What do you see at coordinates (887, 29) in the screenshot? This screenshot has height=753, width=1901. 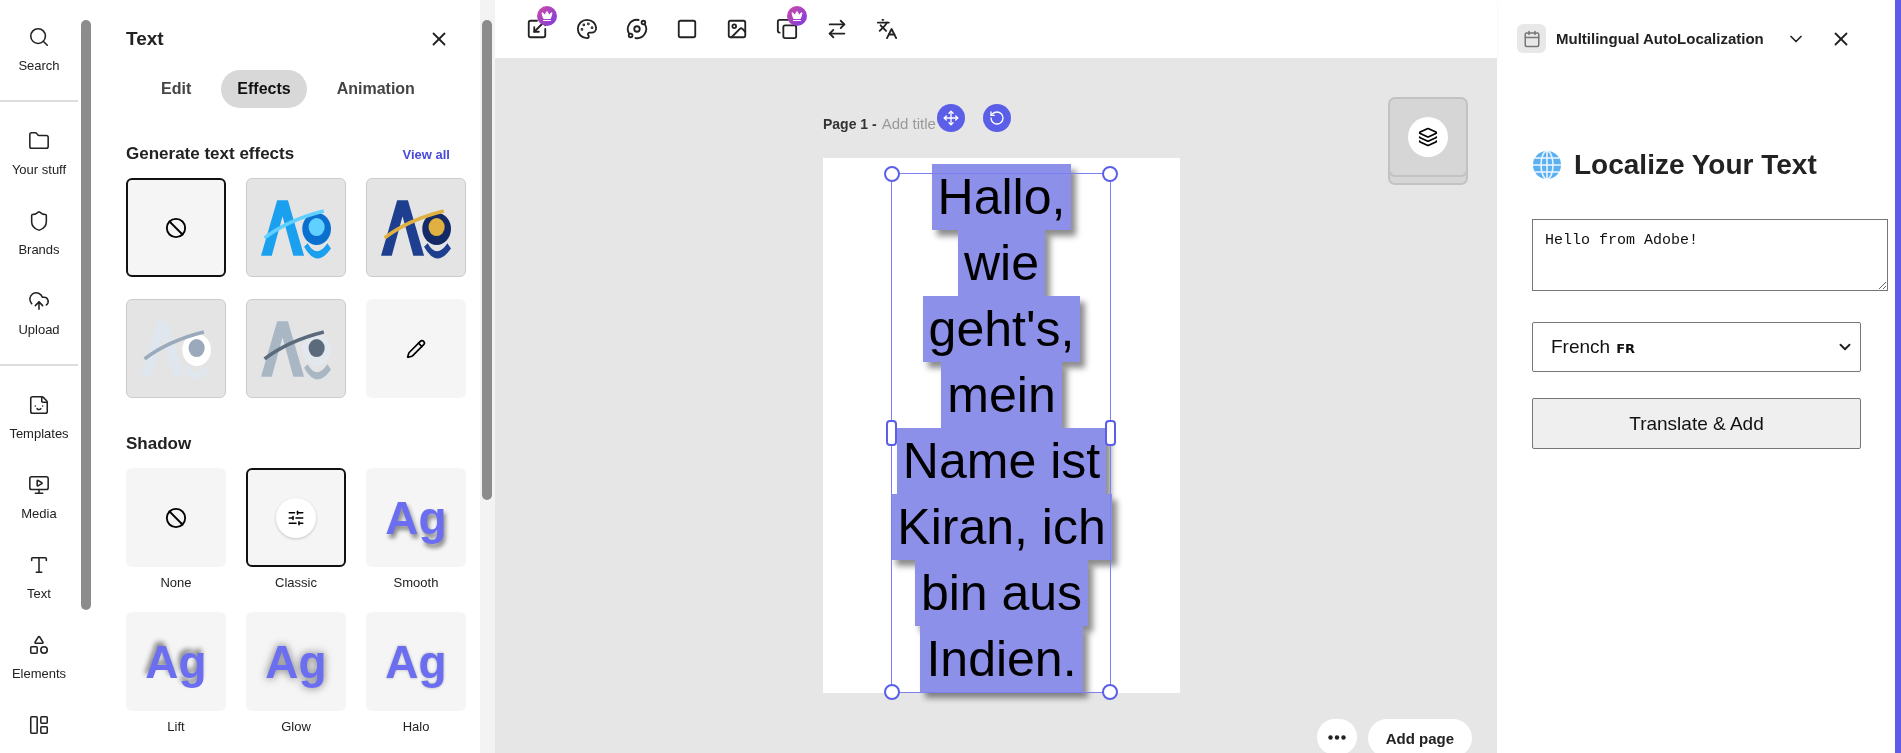 I see `translate-icon` at bounding box center [887, 29].